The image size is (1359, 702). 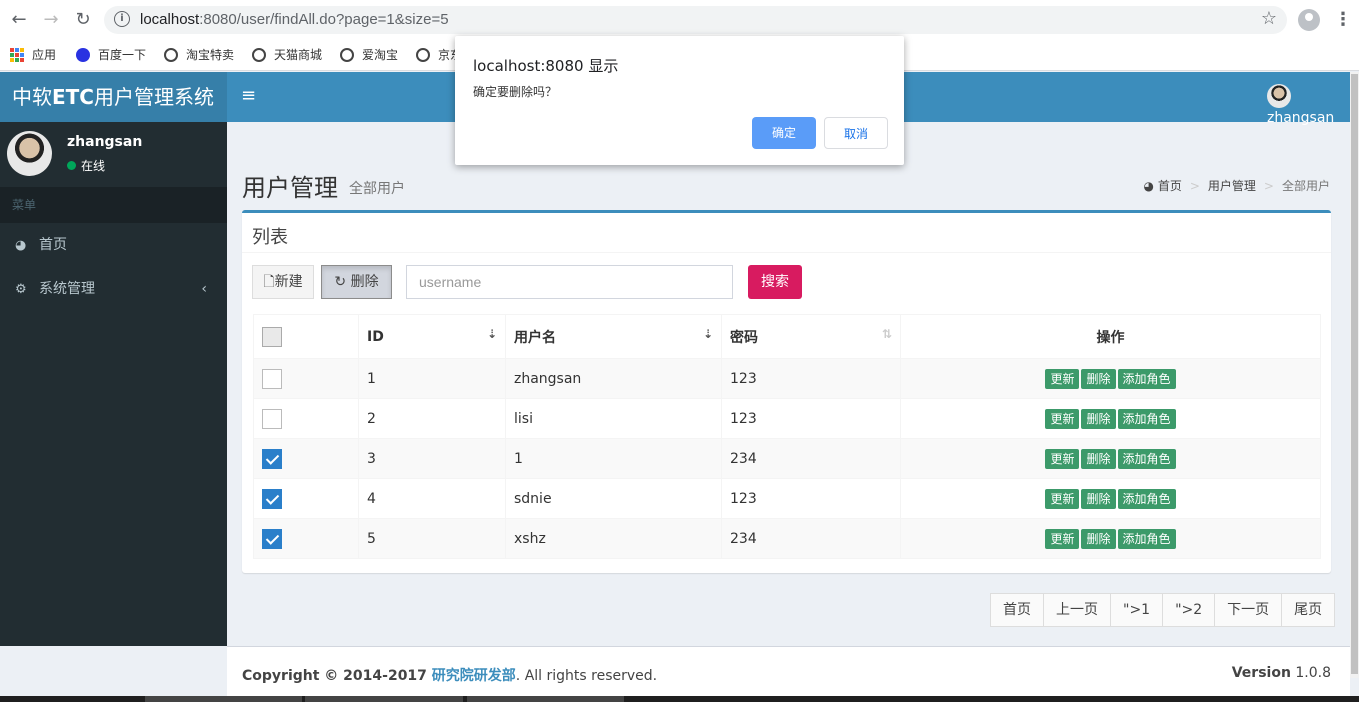 What do you see at coordinates (432, 378) in the screenshot?
I see `cell-id: 1` at bounding box center [432, 378].